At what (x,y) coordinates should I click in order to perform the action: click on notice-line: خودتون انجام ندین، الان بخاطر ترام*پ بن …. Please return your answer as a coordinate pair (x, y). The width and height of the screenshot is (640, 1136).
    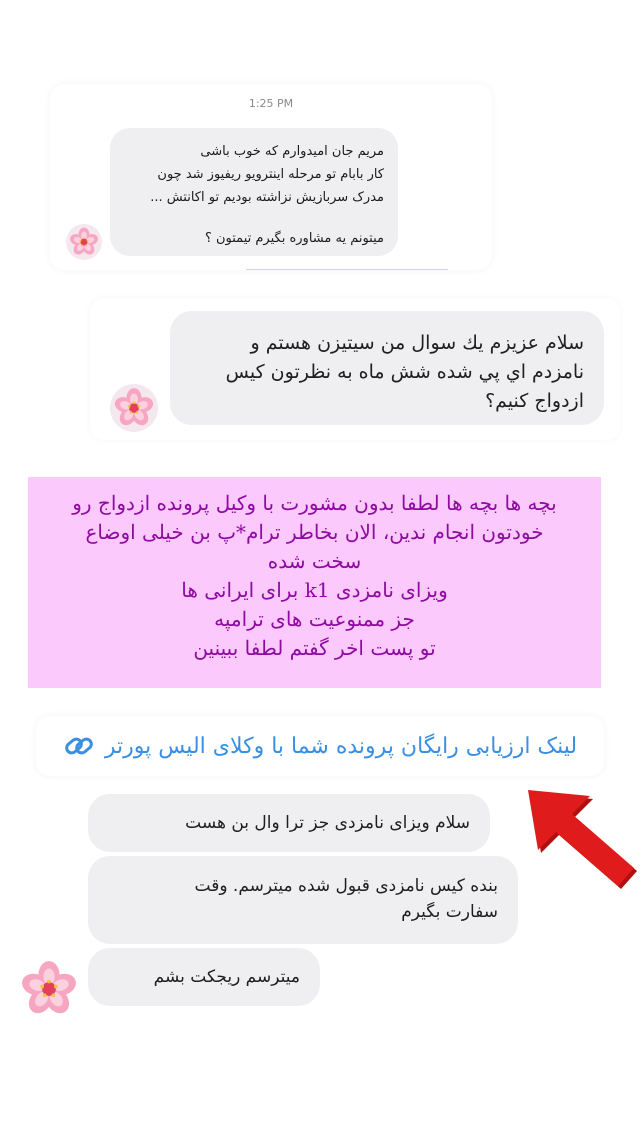
    Looking at the image, I should click on (314, 532).